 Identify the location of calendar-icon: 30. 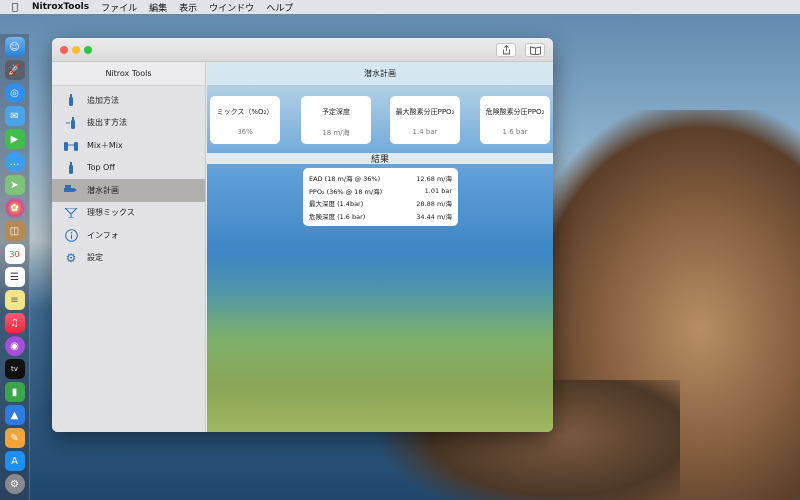
(14, 254).